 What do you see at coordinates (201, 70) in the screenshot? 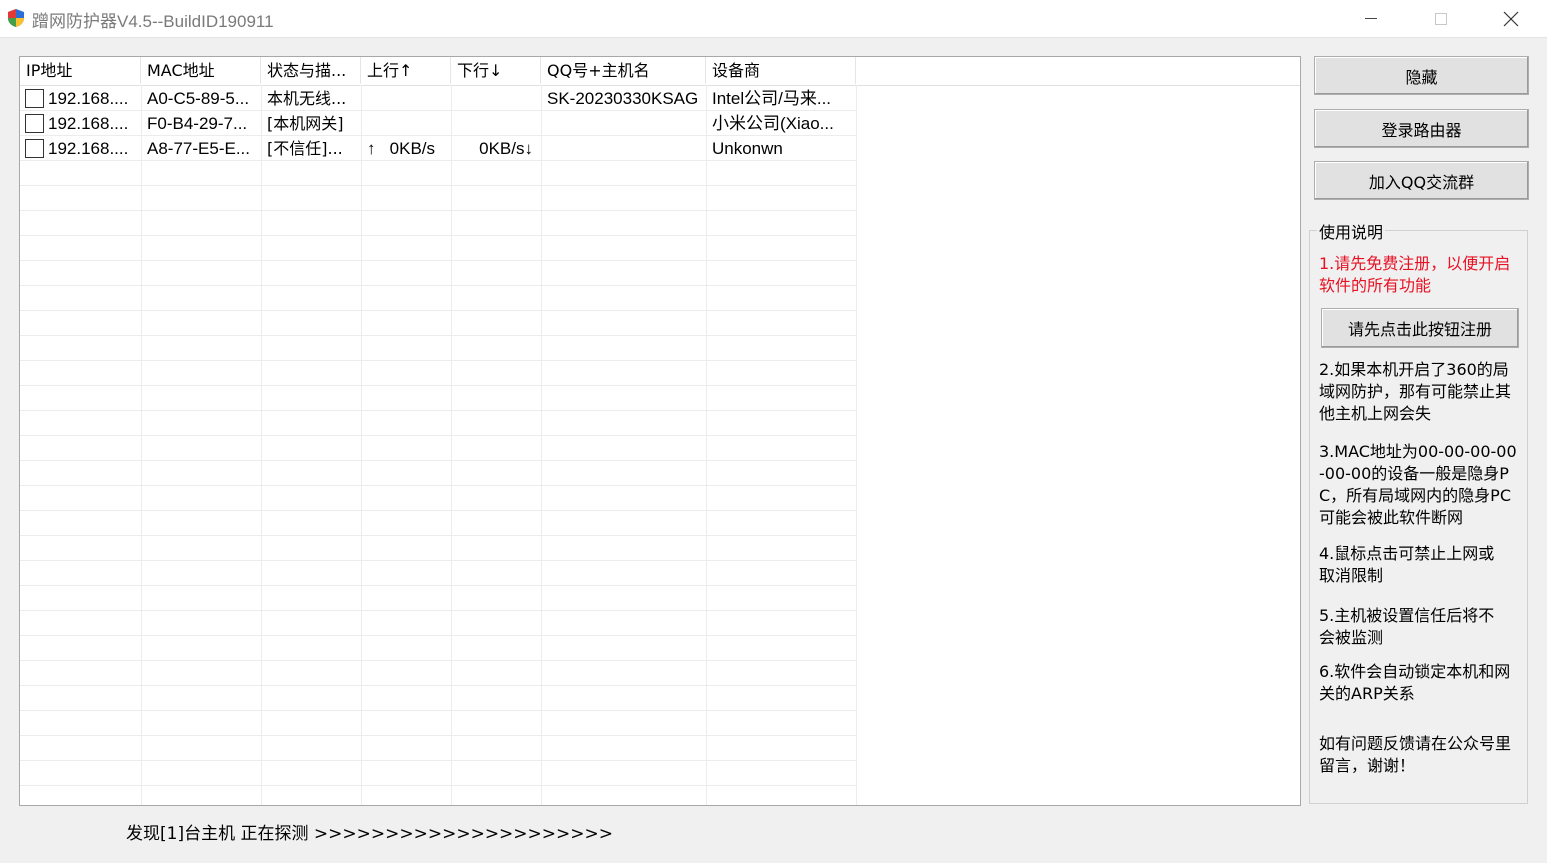
I see `column-header-mac: MAC地址` at bounding box center [201, 70].